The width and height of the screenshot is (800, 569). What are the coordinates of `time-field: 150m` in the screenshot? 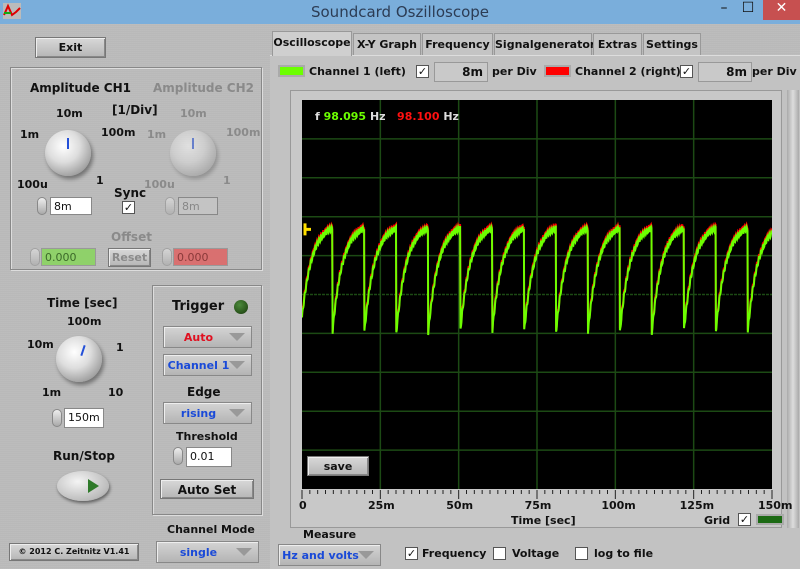 It's located at (84, 418).